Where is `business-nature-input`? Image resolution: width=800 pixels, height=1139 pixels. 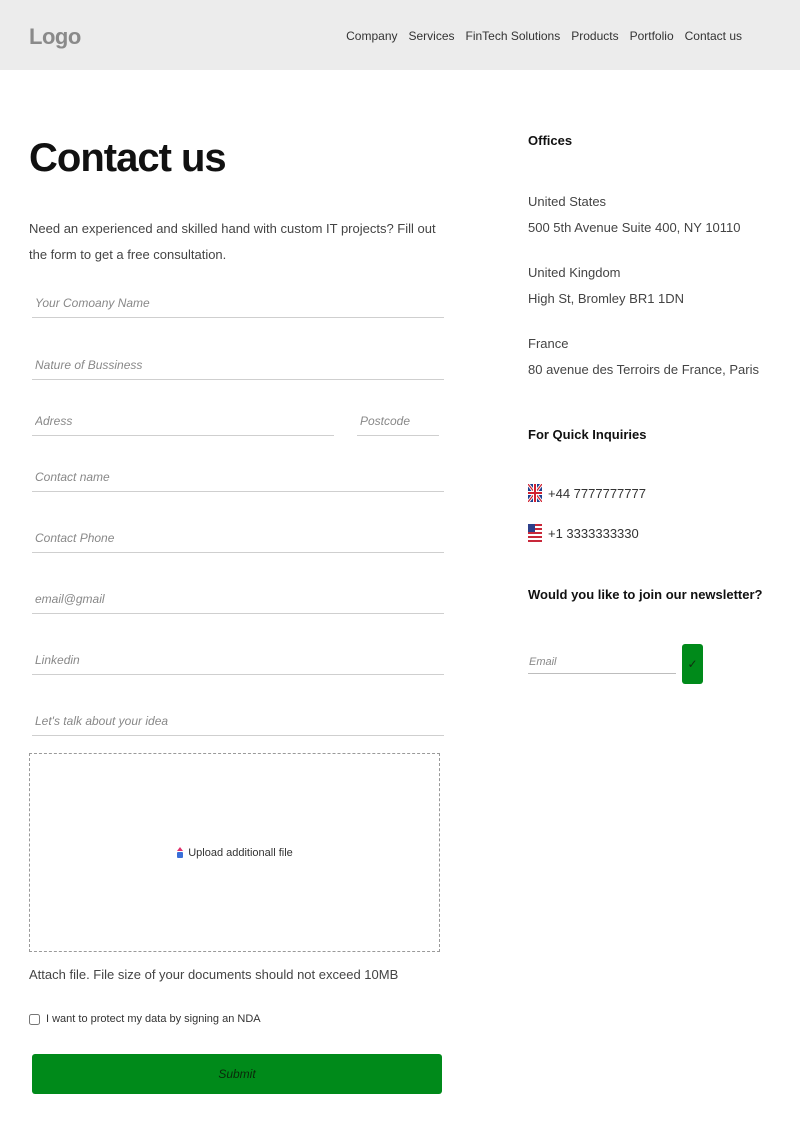
business-nature-input is located at coordinates (238, 365).